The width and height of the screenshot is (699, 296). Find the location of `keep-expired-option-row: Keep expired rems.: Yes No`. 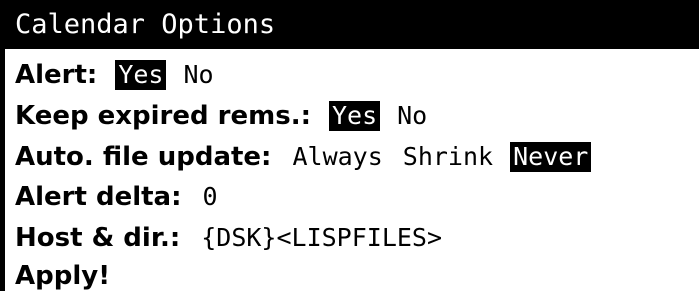

keep-expired-option-row: Keep expired rems.: Yes No is located at coordinates (229, 116).